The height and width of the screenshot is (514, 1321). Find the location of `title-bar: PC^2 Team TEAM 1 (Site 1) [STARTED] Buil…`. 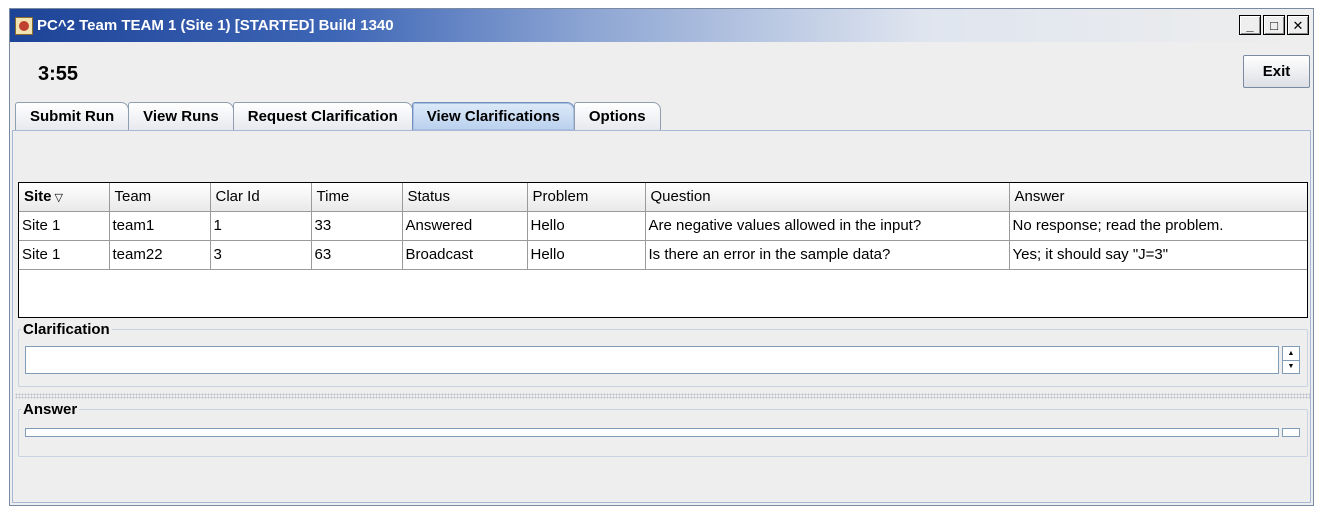

title-bar: PC^2 Team TEAM 1 (Site 1) [STARTED] Buil… is located at coordinates (661, 25).